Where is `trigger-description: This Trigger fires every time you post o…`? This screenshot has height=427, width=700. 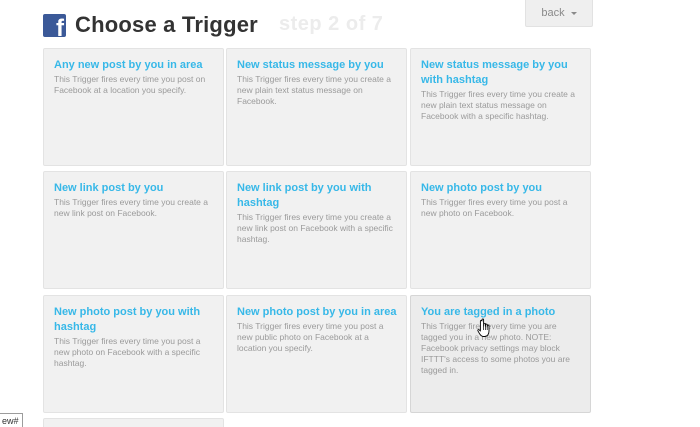 trigger-description: This Trigger fires every time you post o… is located at coordinates (130, 84).